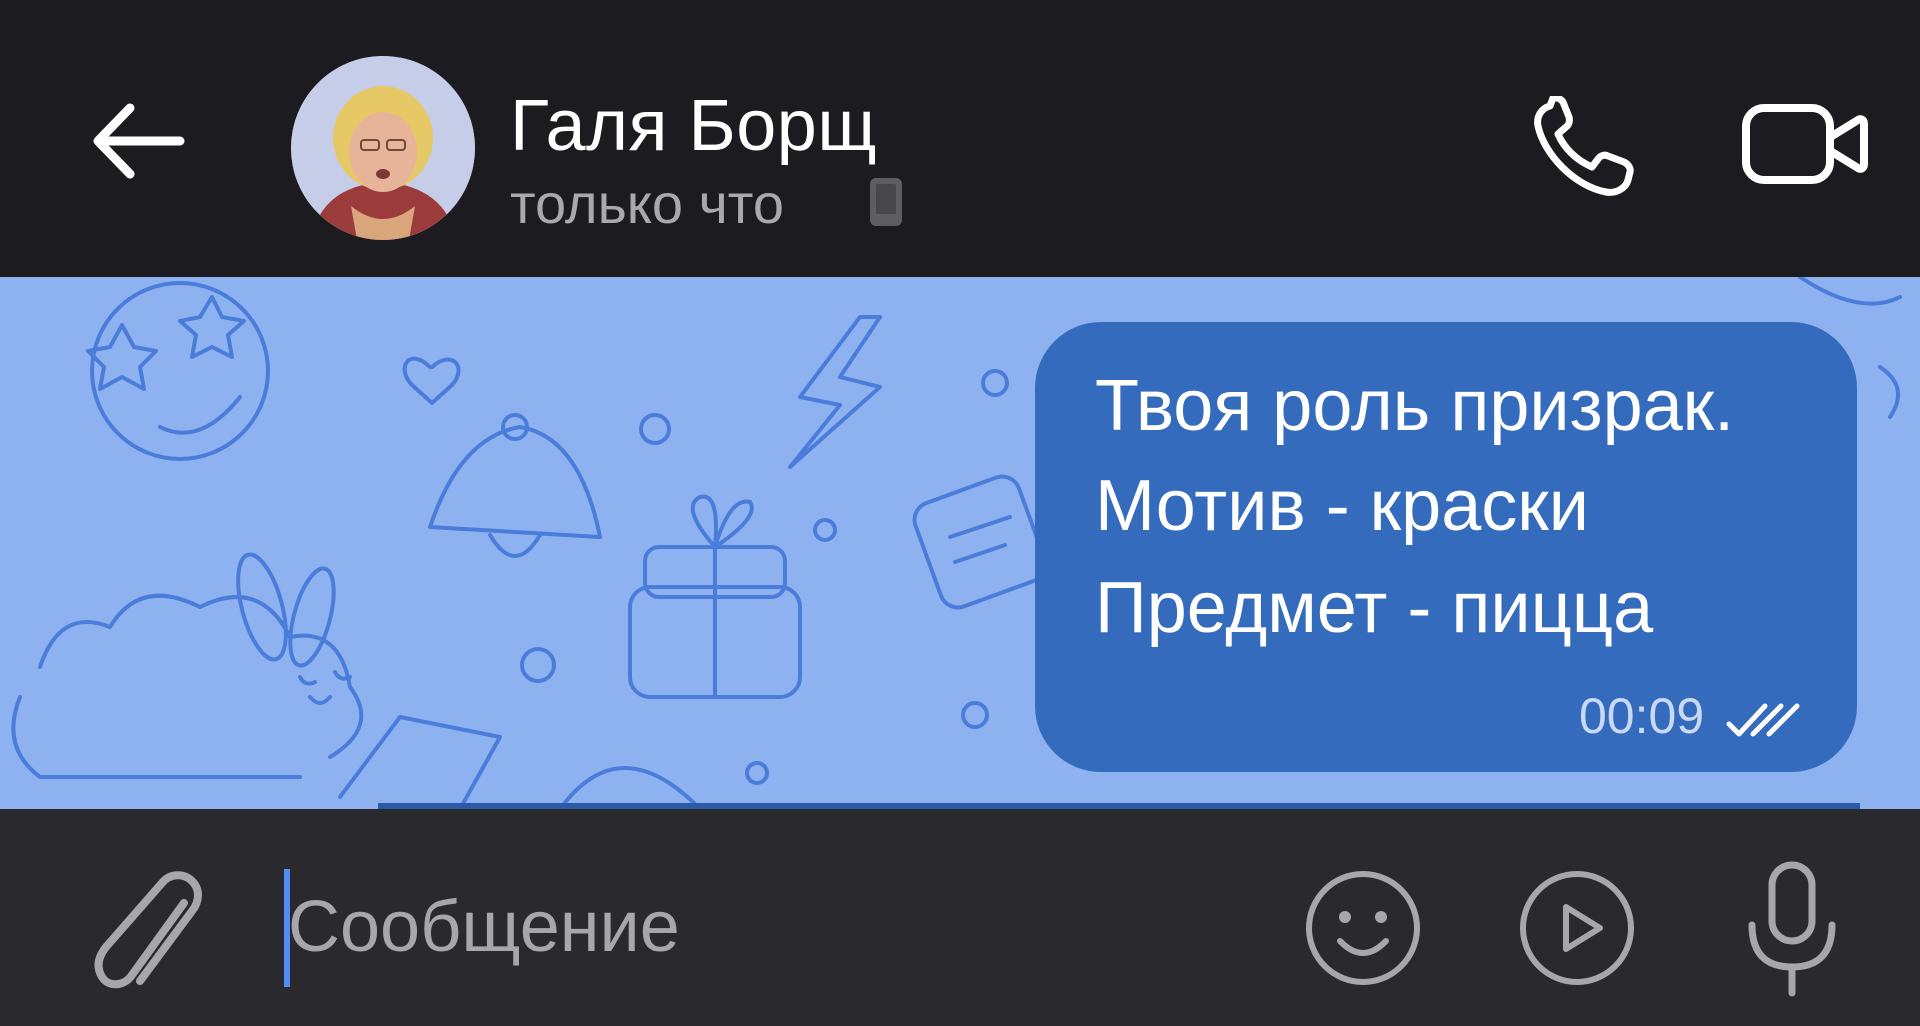  Describe the element at coordinates (1805, 144) in the screenshot. I see `video-camera-icon` at that location.